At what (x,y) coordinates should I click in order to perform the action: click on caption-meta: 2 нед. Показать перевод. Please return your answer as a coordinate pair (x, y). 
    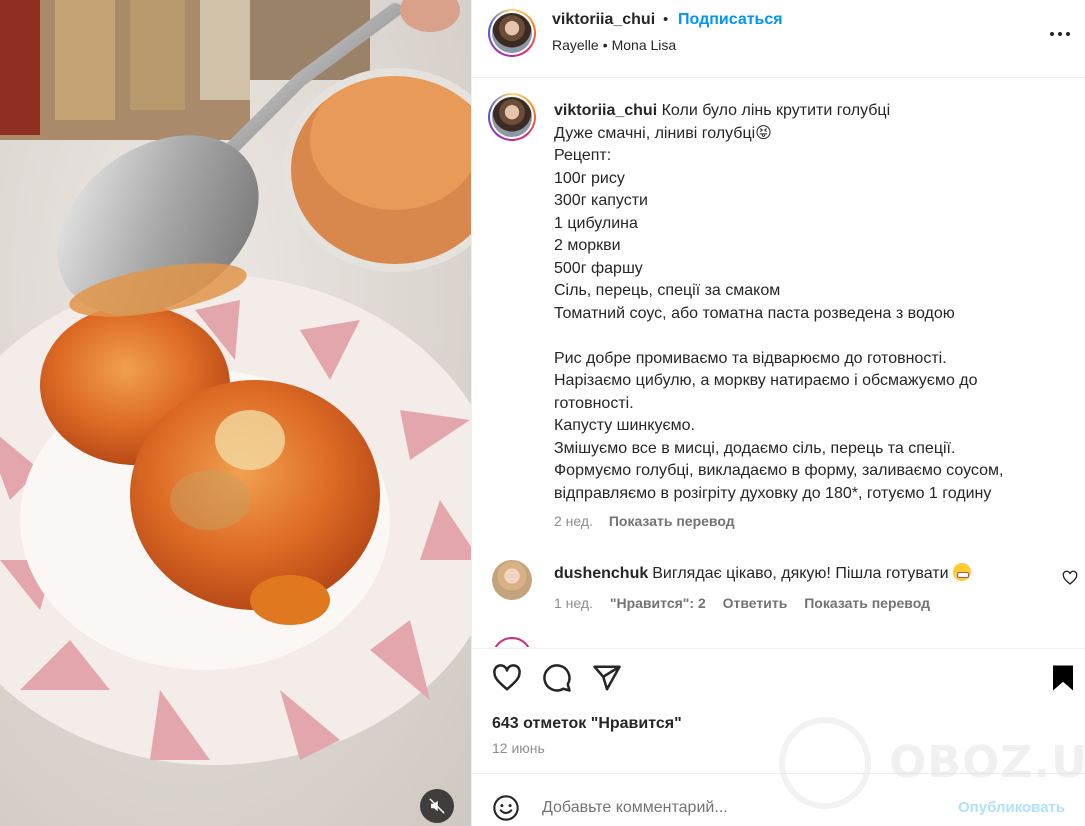
    Looking at the image, I should click on (644, 521).